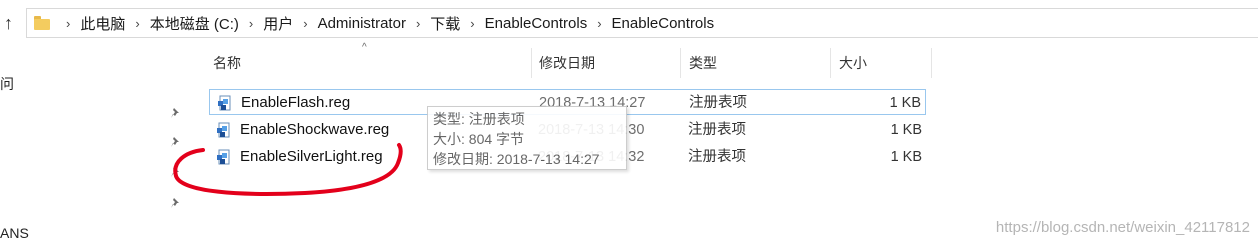 The image size is (1258, 241). I want to click on up-arrow-icon: ↑, so click(8, 23).